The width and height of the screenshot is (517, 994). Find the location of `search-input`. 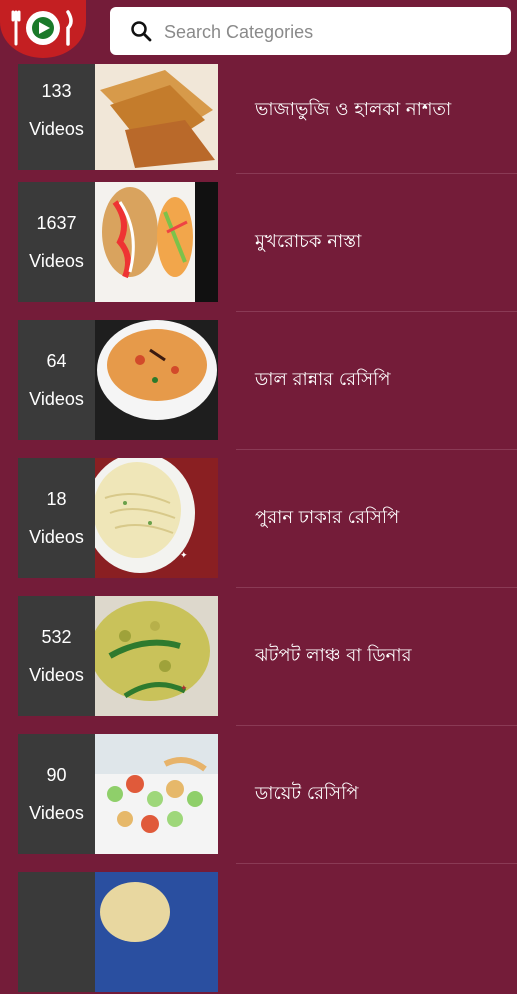

search-input is located at coordinates (329, 32).